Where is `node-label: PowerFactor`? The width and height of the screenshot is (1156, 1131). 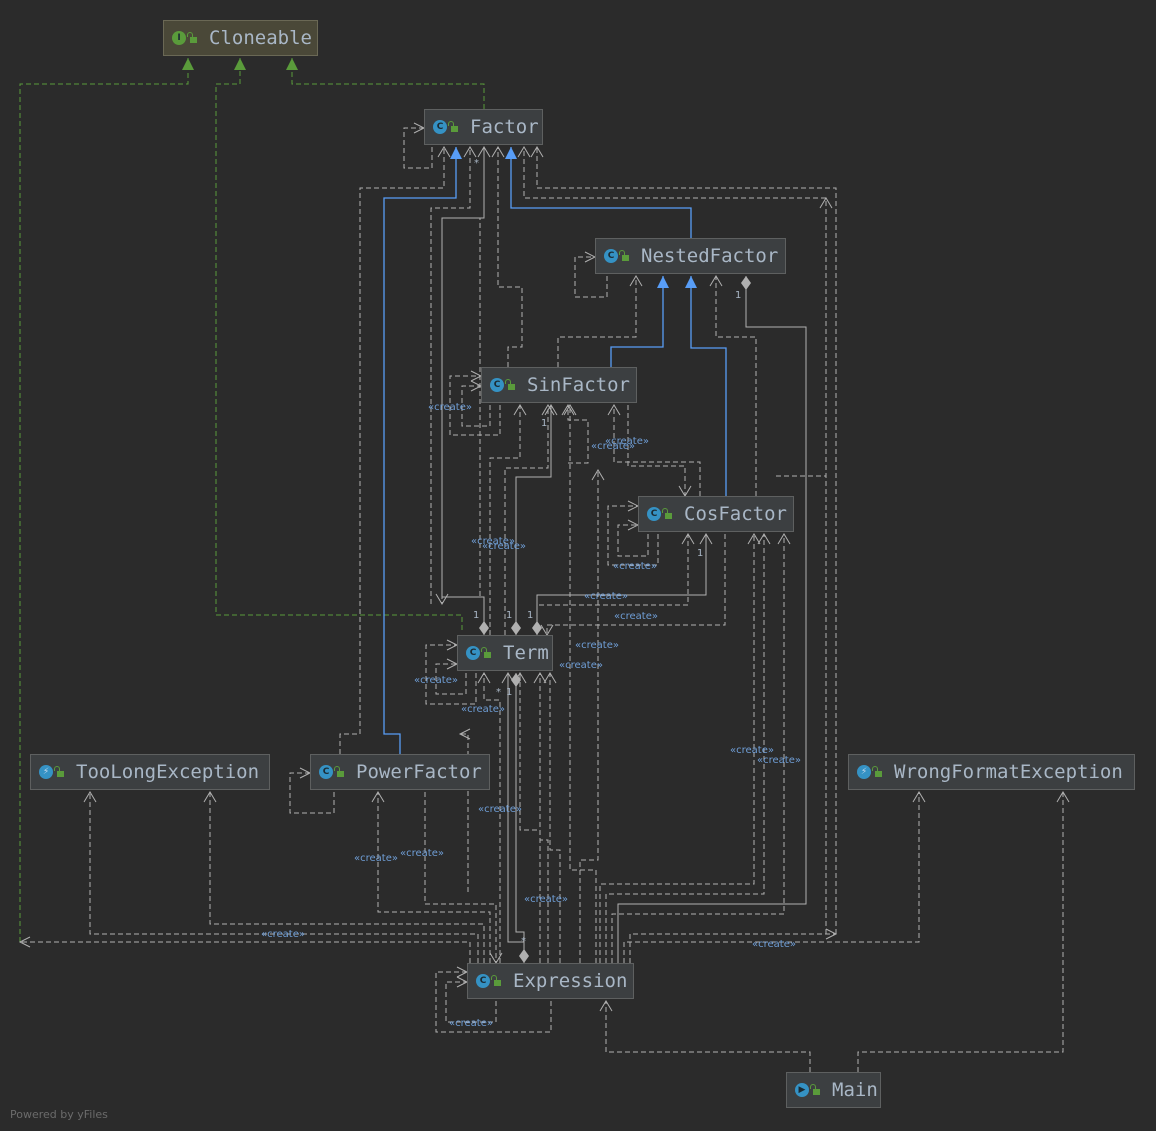 node-label: PowerFactor is located at coordinates (419, 772).